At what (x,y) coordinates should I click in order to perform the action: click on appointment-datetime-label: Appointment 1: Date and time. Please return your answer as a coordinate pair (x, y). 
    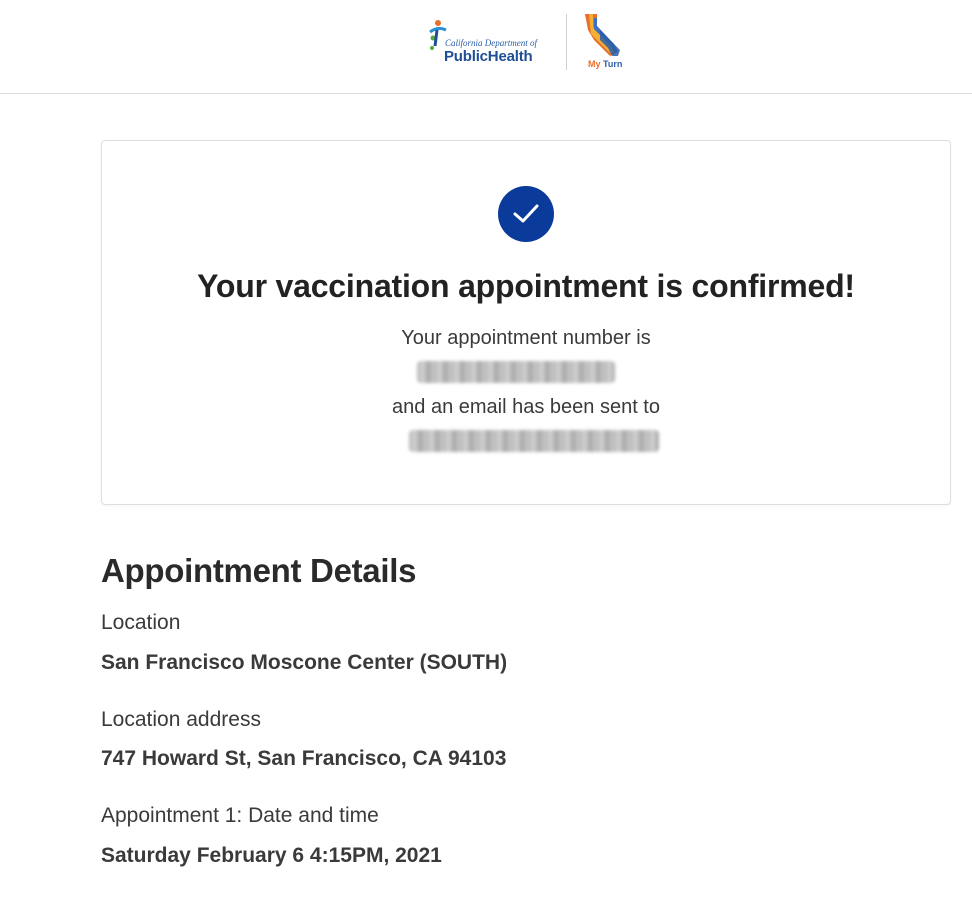
    Looking at the image, I should click on (240, 815).